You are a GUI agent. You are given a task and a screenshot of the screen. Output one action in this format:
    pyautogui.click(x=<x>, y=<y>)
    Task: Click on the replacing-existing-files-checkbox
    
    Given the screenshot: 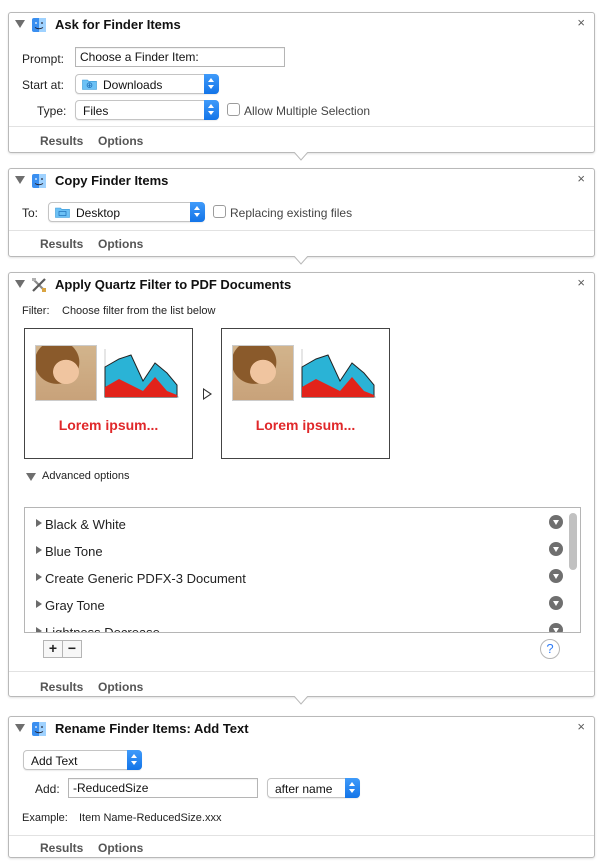 What is the action you would take?
    pyautogui.click(x=219, y=211)
    